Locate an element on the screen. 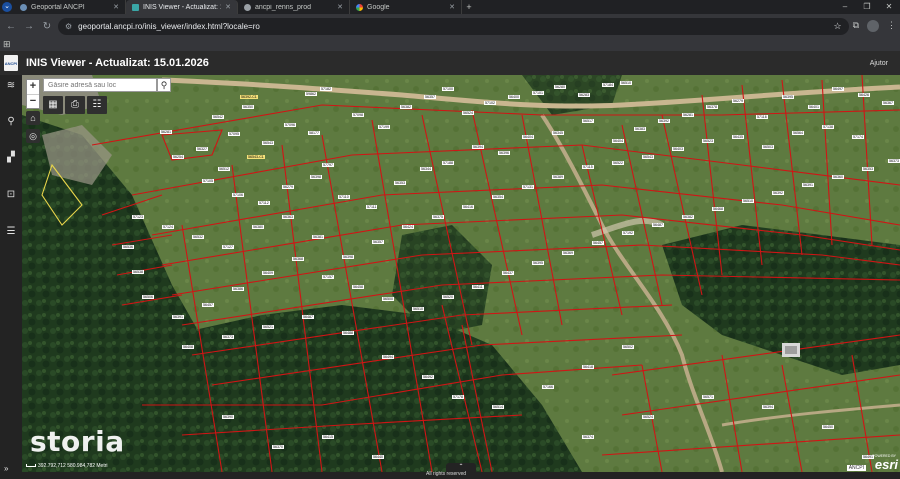 This screenshot has height=479, width=900. globe-icon is located at coordinates (23, 7).